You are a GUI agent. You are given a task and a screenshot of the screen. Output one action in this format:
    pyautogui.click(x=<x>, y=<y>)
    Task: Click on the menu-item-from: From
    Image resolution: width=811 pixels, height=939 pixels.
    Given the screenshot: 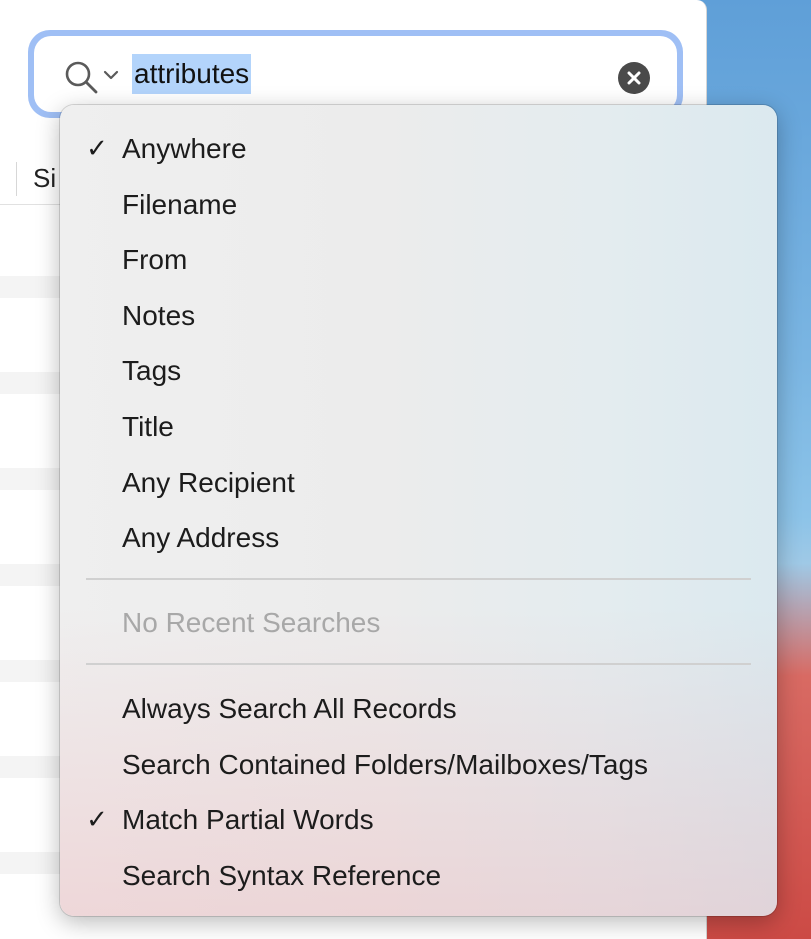 What is the action you would take?
    pyautogui.click(x=418, y=260)
    